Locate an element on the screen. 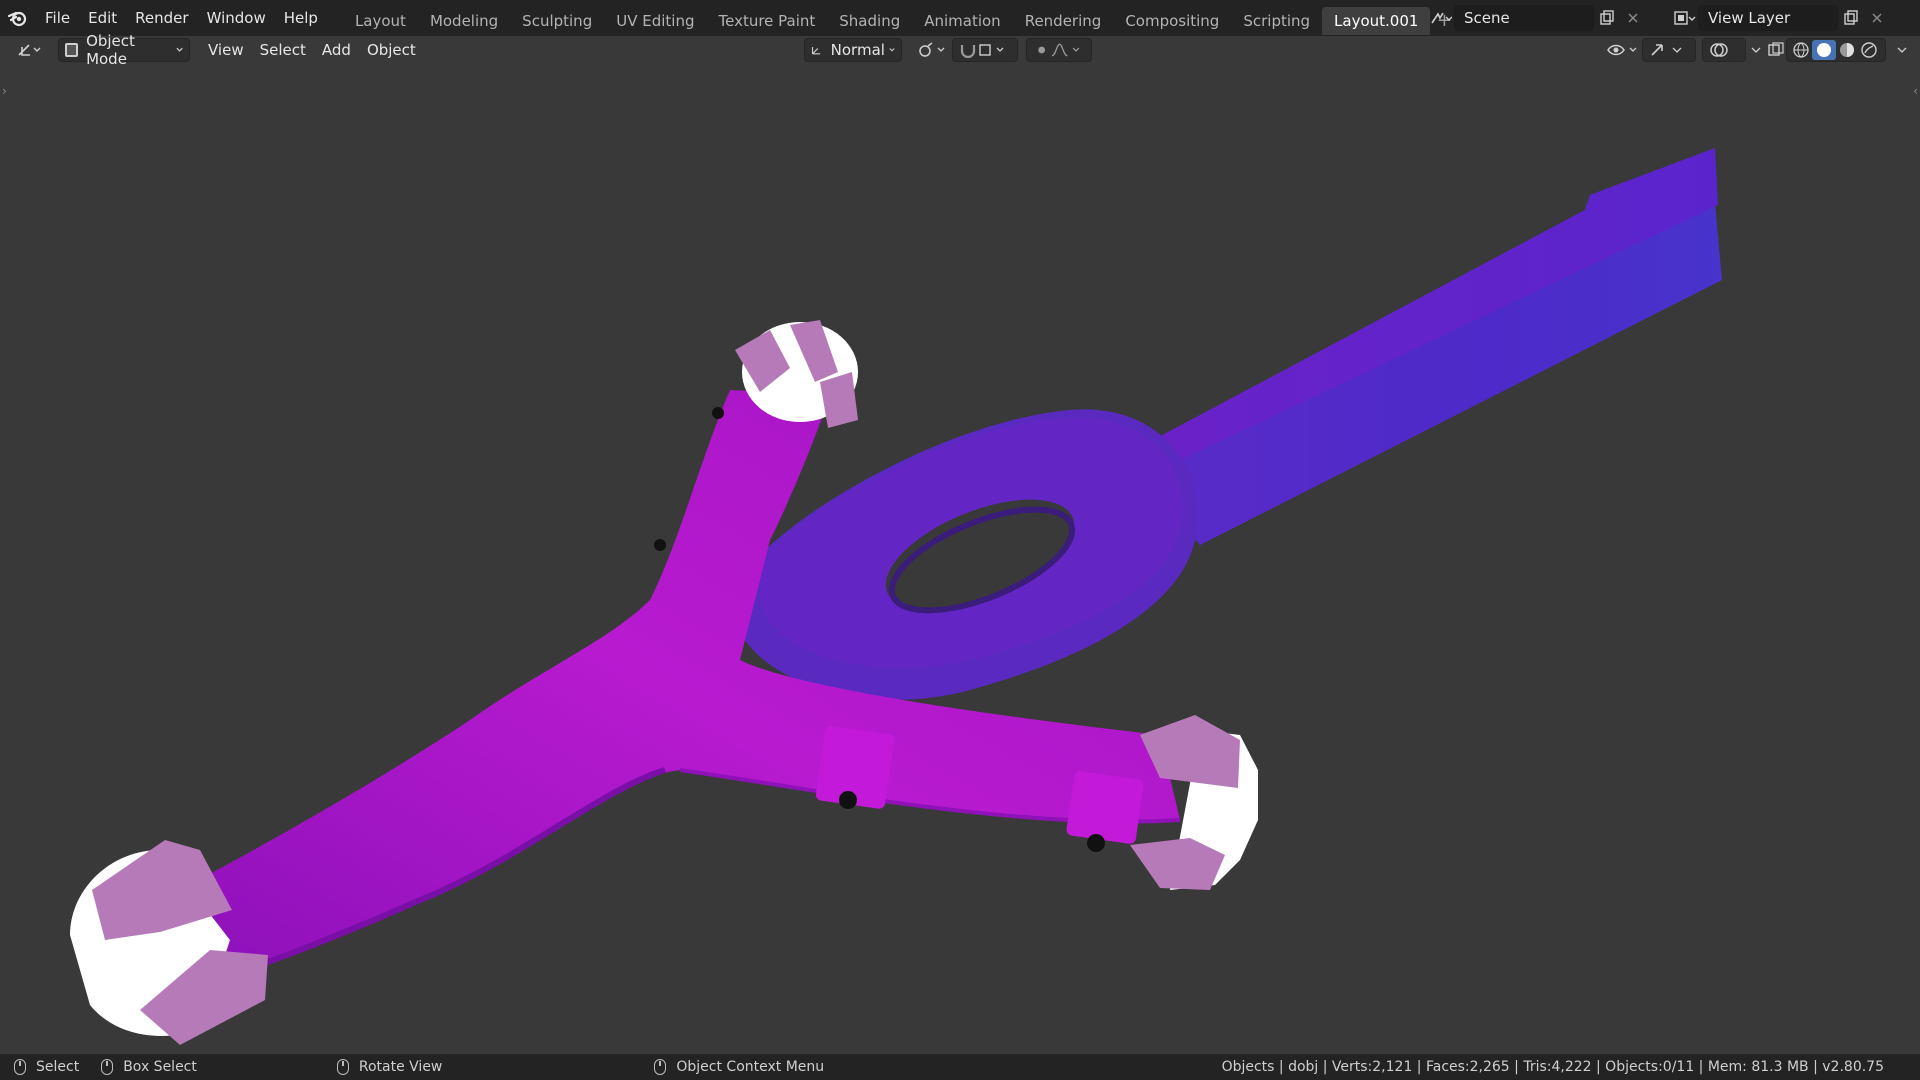 This screenshot has height=1080, width=1920. snap-increment-icon is located at coordinates (991, 50).